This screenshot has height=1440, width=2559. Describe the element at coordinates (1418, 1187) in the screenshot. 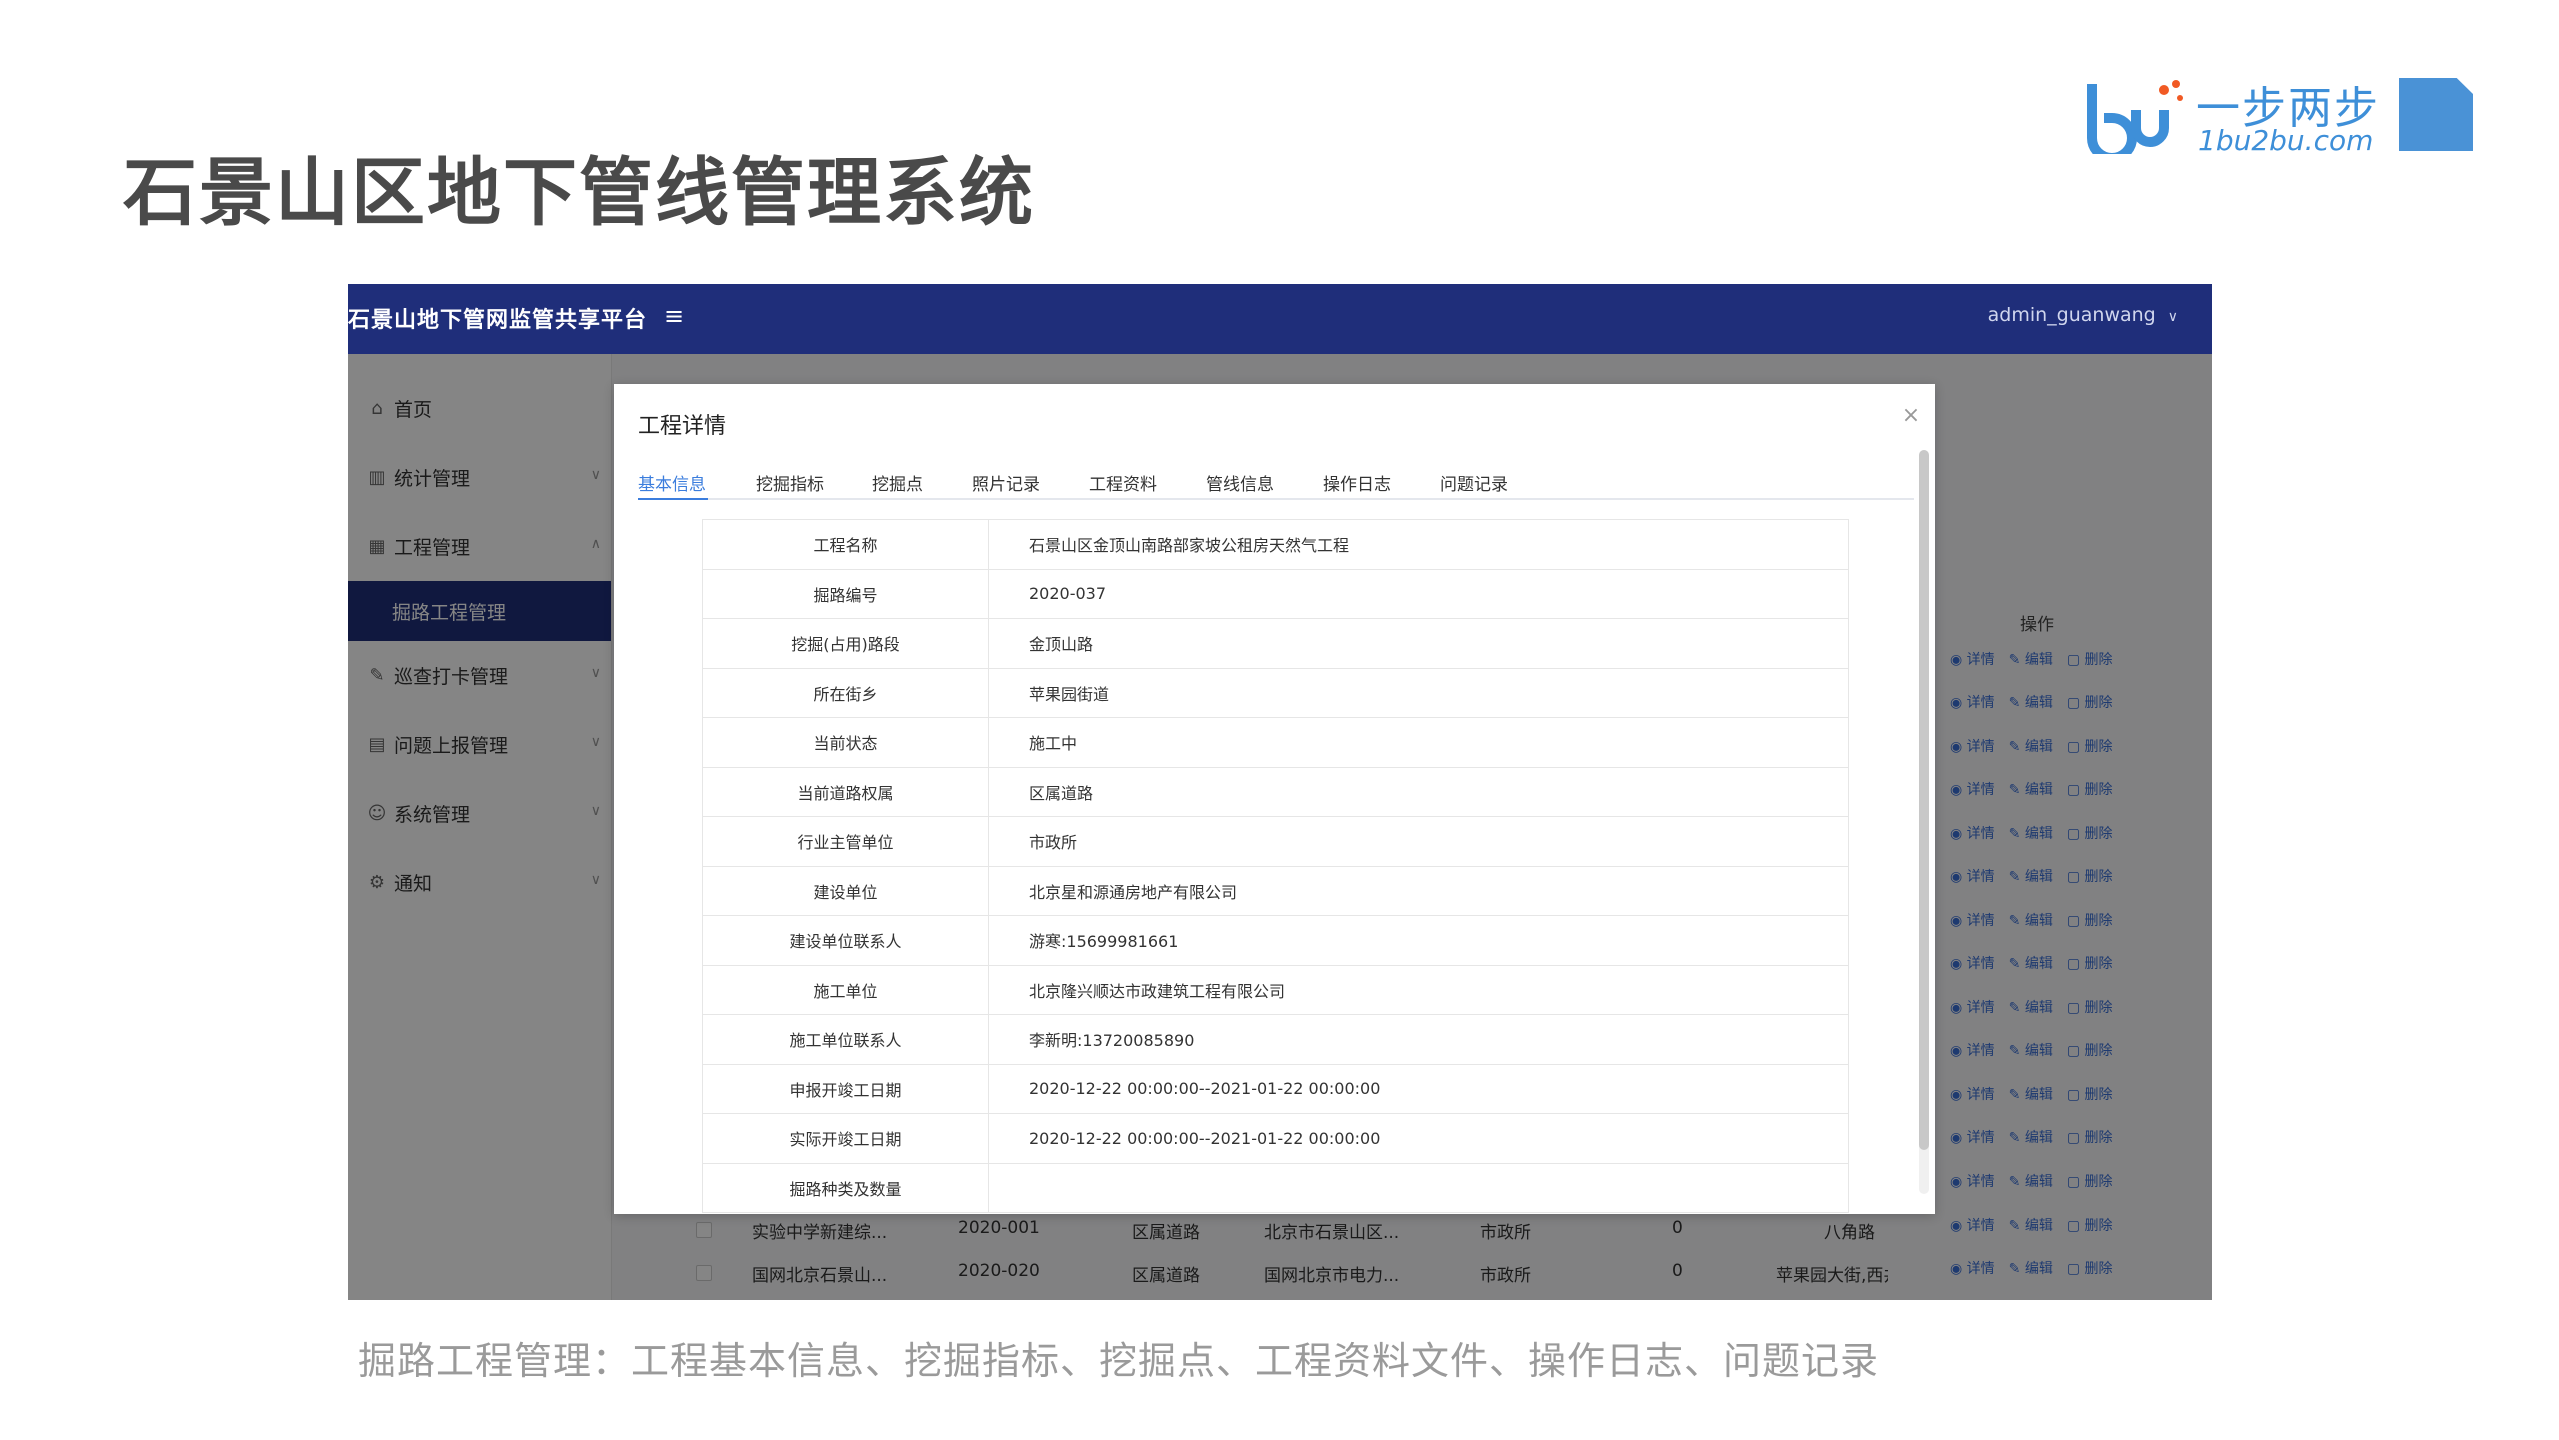

I see `info-value` at that location.